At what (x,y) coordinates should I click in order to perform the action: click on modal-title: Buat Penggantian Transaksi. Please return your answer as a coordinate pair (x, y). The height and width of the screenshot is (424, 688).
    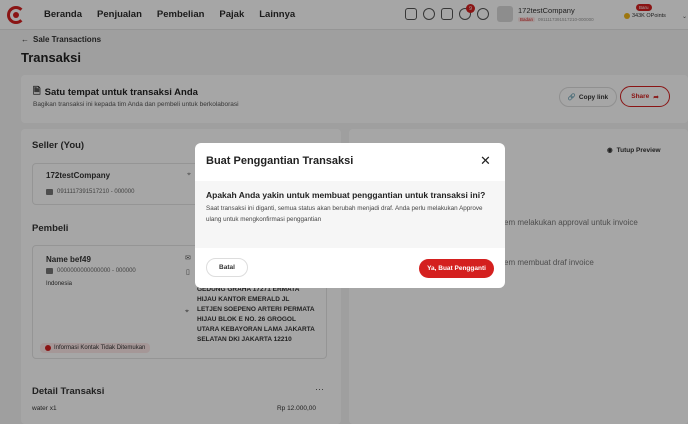
    Looking at the image, I should click on (280, 161).